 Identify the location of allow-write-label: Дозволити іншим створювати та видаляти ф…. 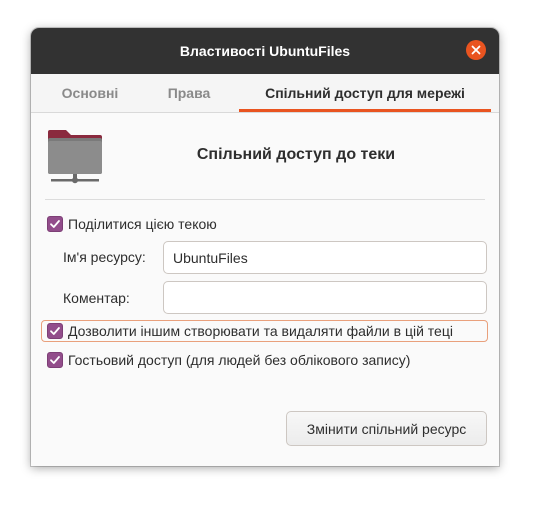
(260, 331).